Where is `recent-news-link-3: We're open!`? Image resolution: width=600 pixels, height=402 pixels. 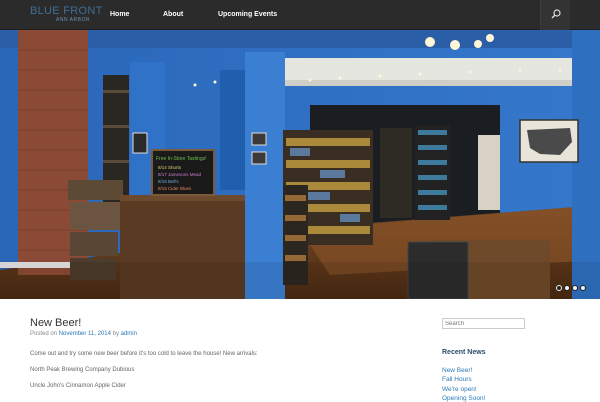
recent-news-link-3: We're open! is located at coordinates (459, 389).